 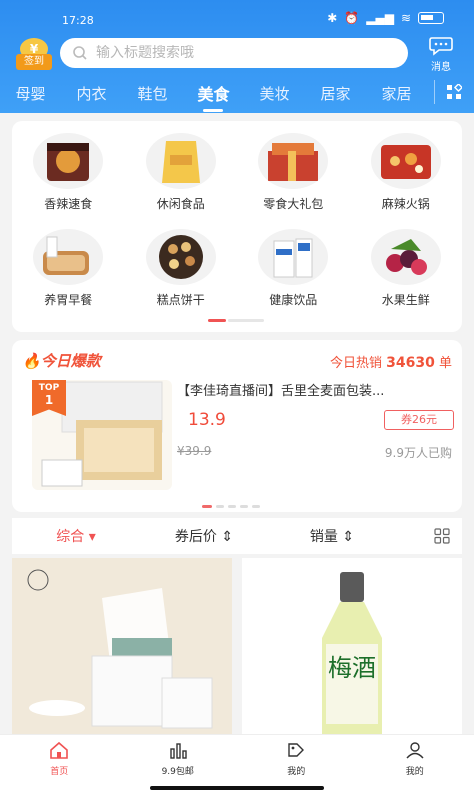 I want to click on tab-xiebao: 鞋包, so click(x=152, y=93).